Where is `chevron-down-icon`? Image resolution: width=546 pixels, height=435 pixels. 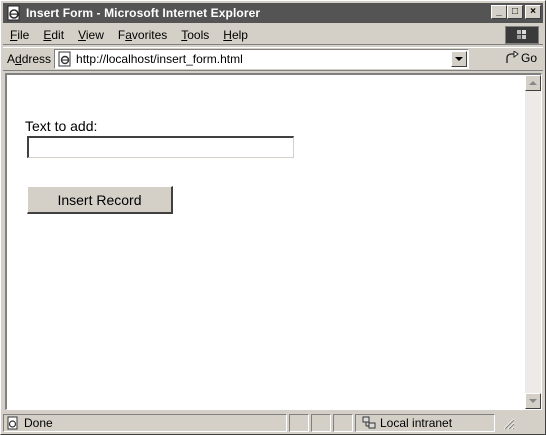
chevron-down-icon is located at coordinates (459, 58).